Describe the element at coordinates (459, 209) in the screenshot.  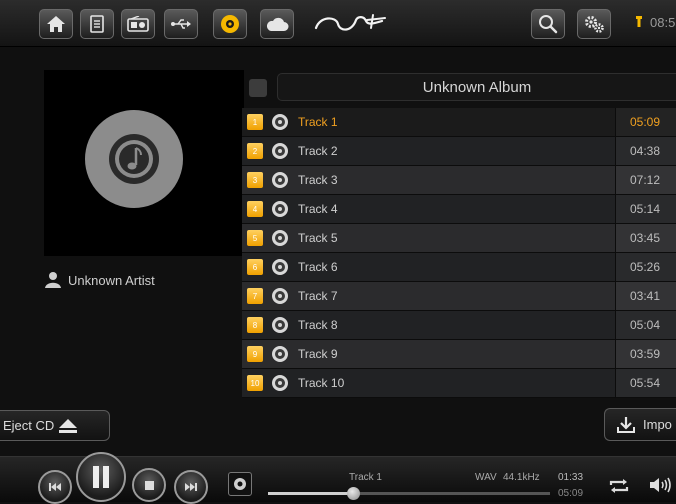
I see `track-row: 4 Track 4 05:14` at that location.